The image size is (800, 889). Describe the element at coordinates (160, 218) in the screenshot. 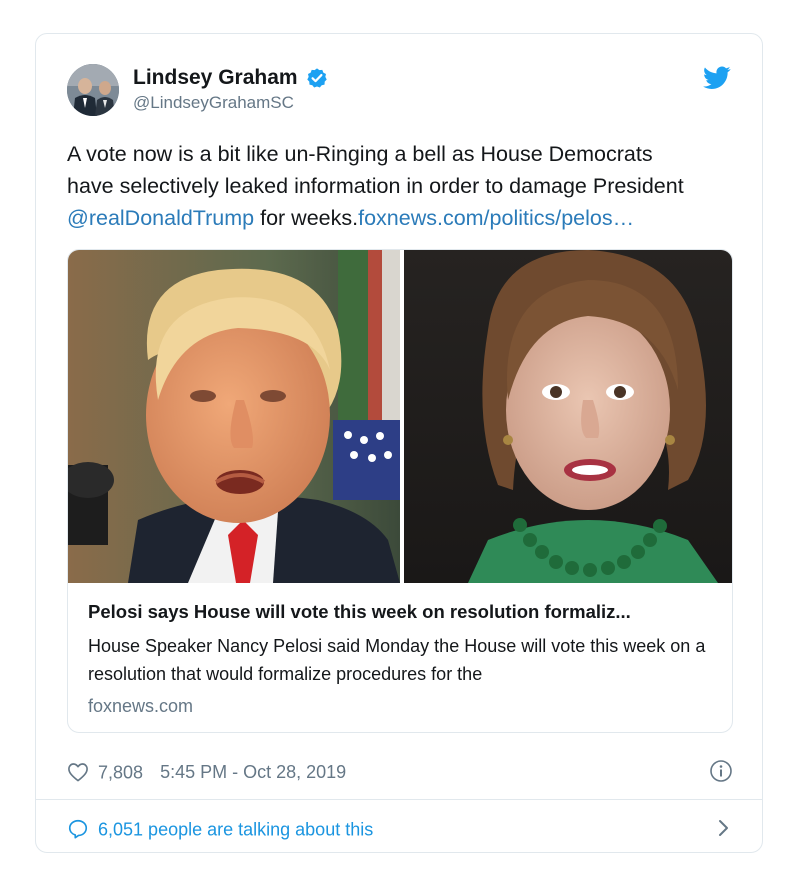

I see `mention-link: @realDonaldTrump` at that location.